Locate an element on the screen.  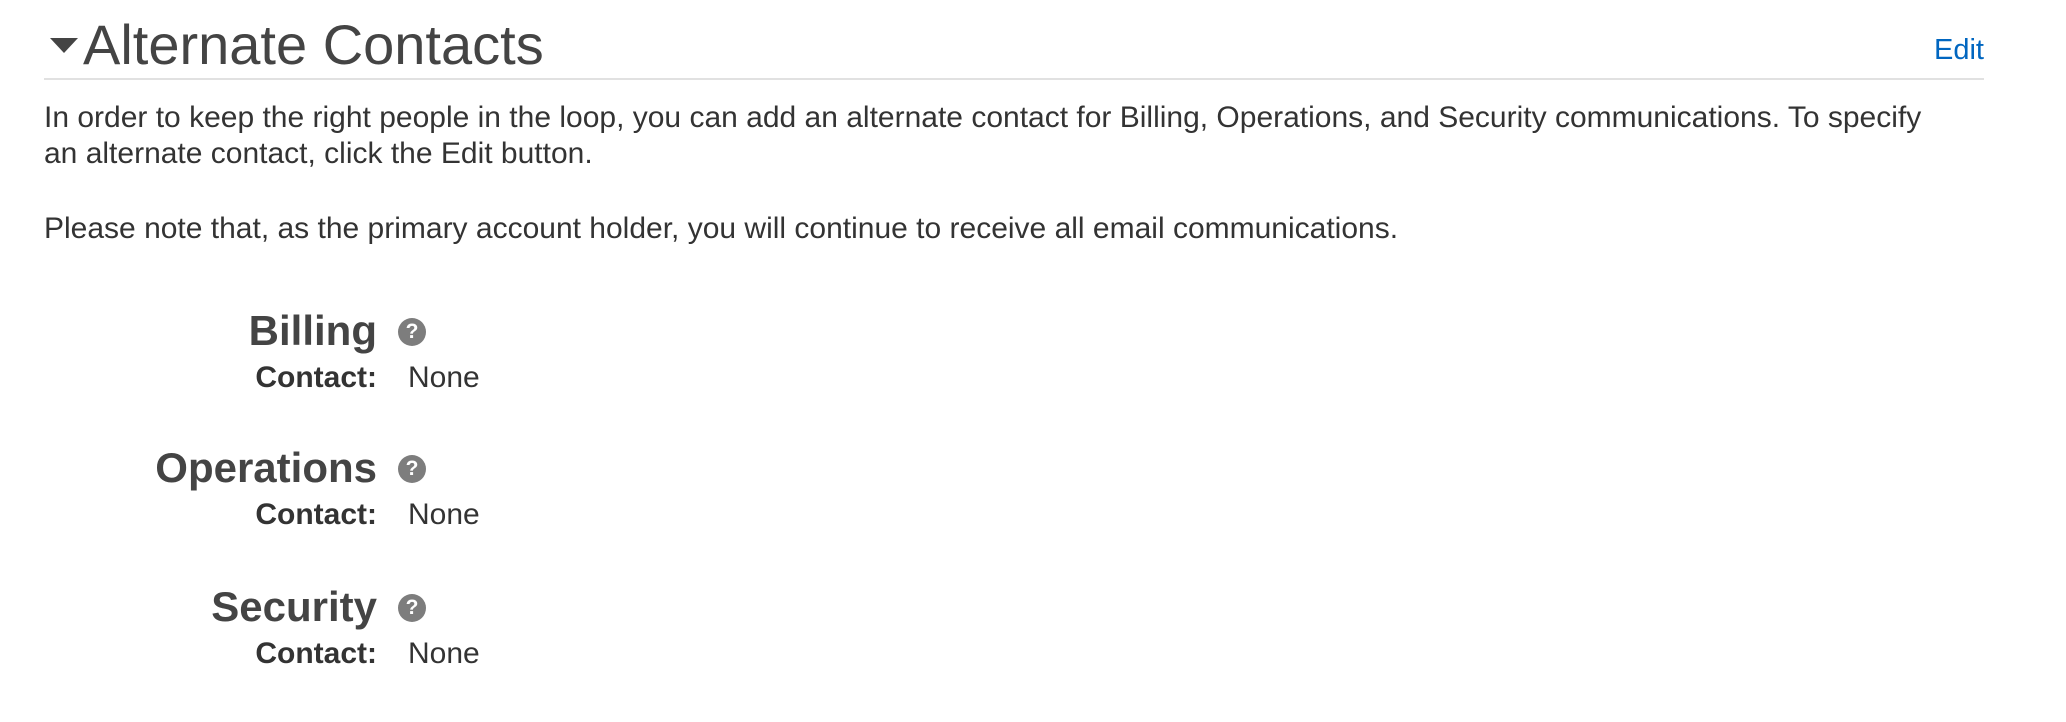
billing-contact-value: None is located at coordinates (444, 377).